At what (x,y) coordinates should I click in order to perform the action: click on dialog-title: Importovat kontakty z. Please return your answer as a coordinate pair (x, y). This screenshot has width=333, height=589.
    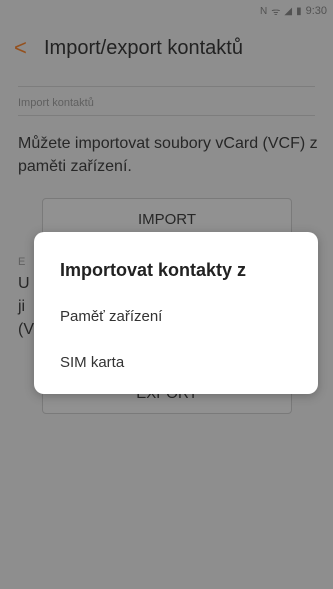
    Looking at the image, I should click on (153, 270).